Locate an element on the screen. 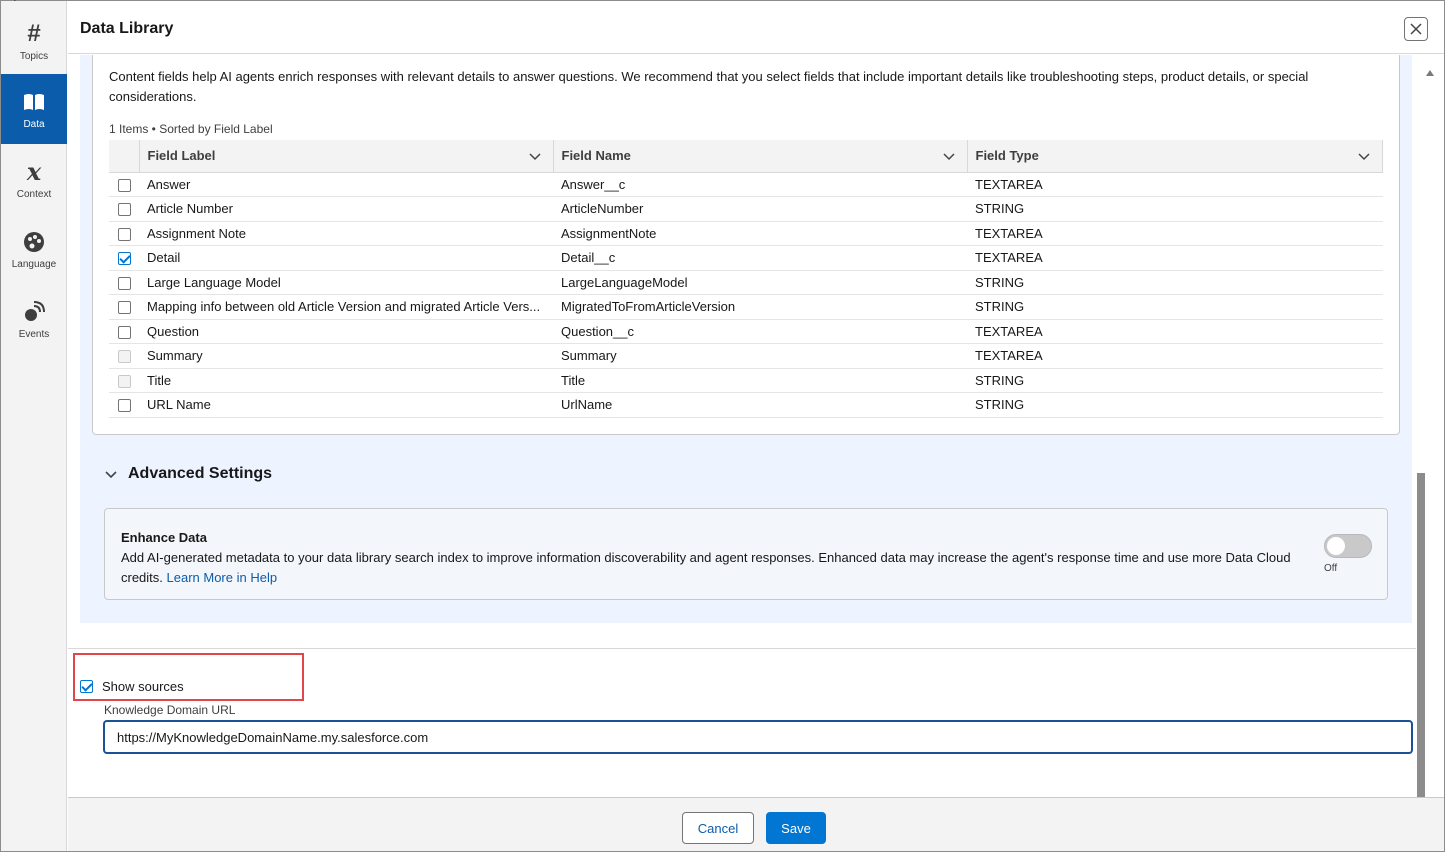  field-name-cell: LargeLanguageModel is located at coordinates (760, 282).